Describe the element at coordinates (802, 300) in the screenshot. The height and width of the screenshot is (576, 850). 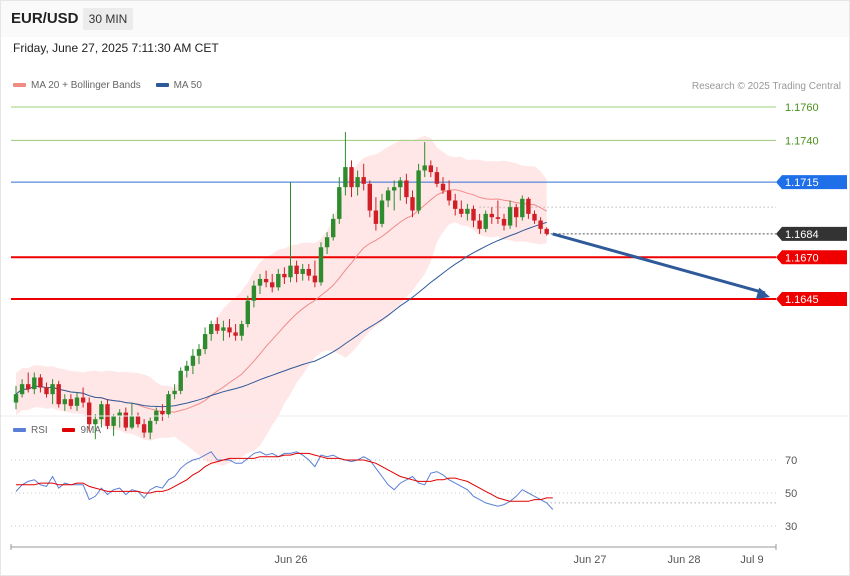
I see `price-label-1.1645: 1.1645` at that location.